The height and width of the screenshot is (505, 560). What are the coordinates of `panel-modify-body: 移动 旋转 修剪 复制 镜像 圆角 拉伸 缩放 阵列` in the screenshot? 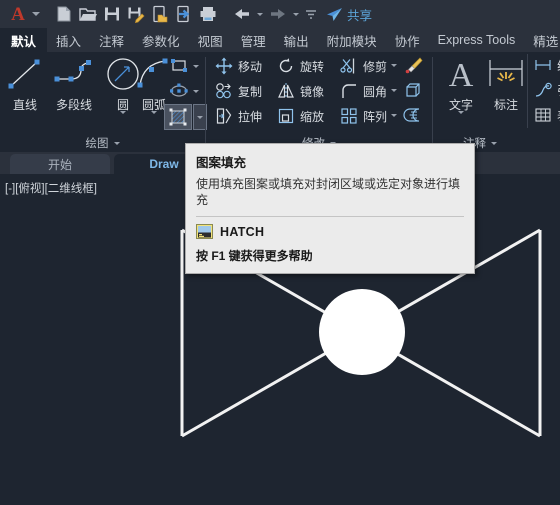 It's located at (319, 91).